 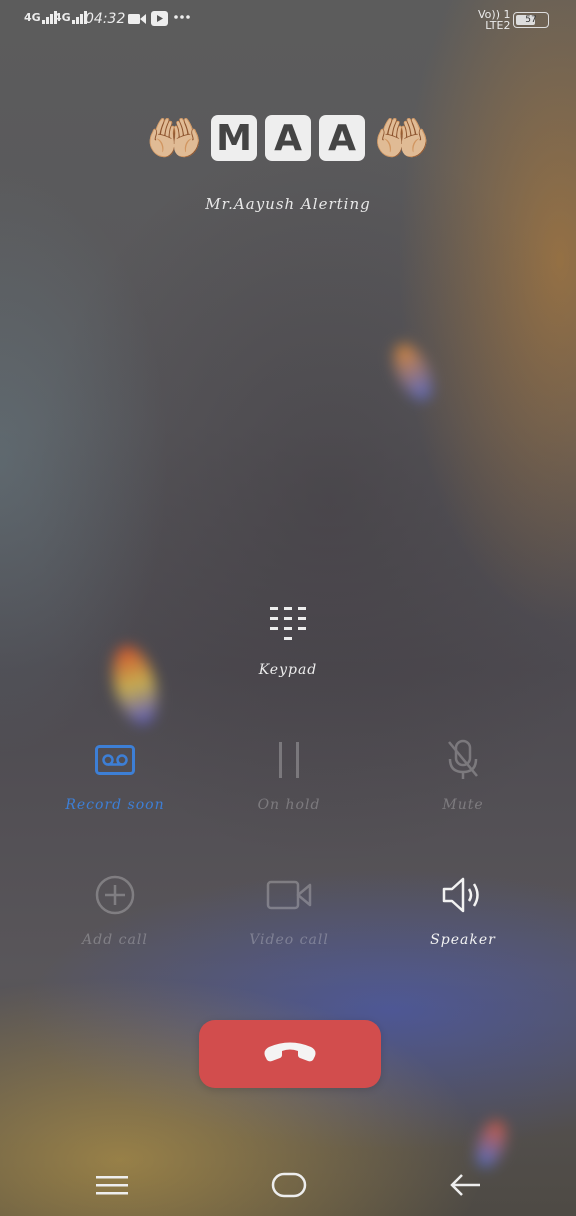 I want to click on sim1-signal: 4G, so click(x=40, y=17).